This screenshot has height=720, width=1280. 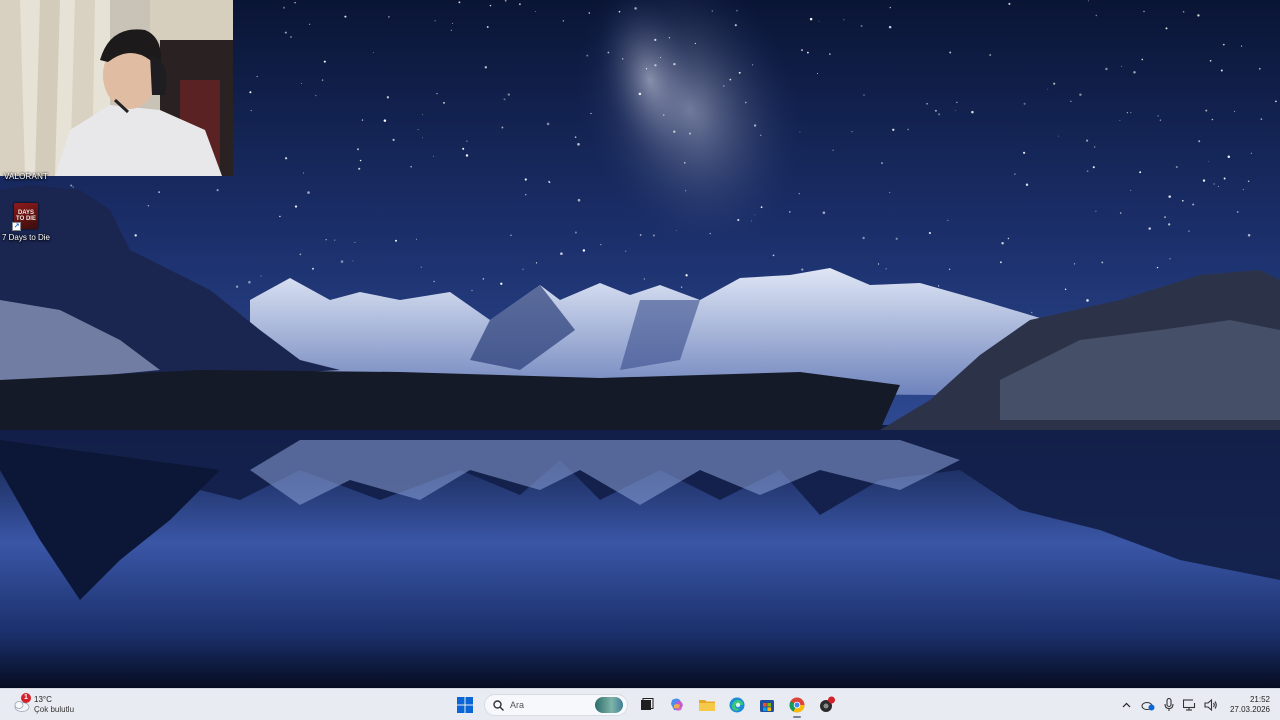 I want to click on weather-condition: Çok bulutlu, so click(x=54, y=709).